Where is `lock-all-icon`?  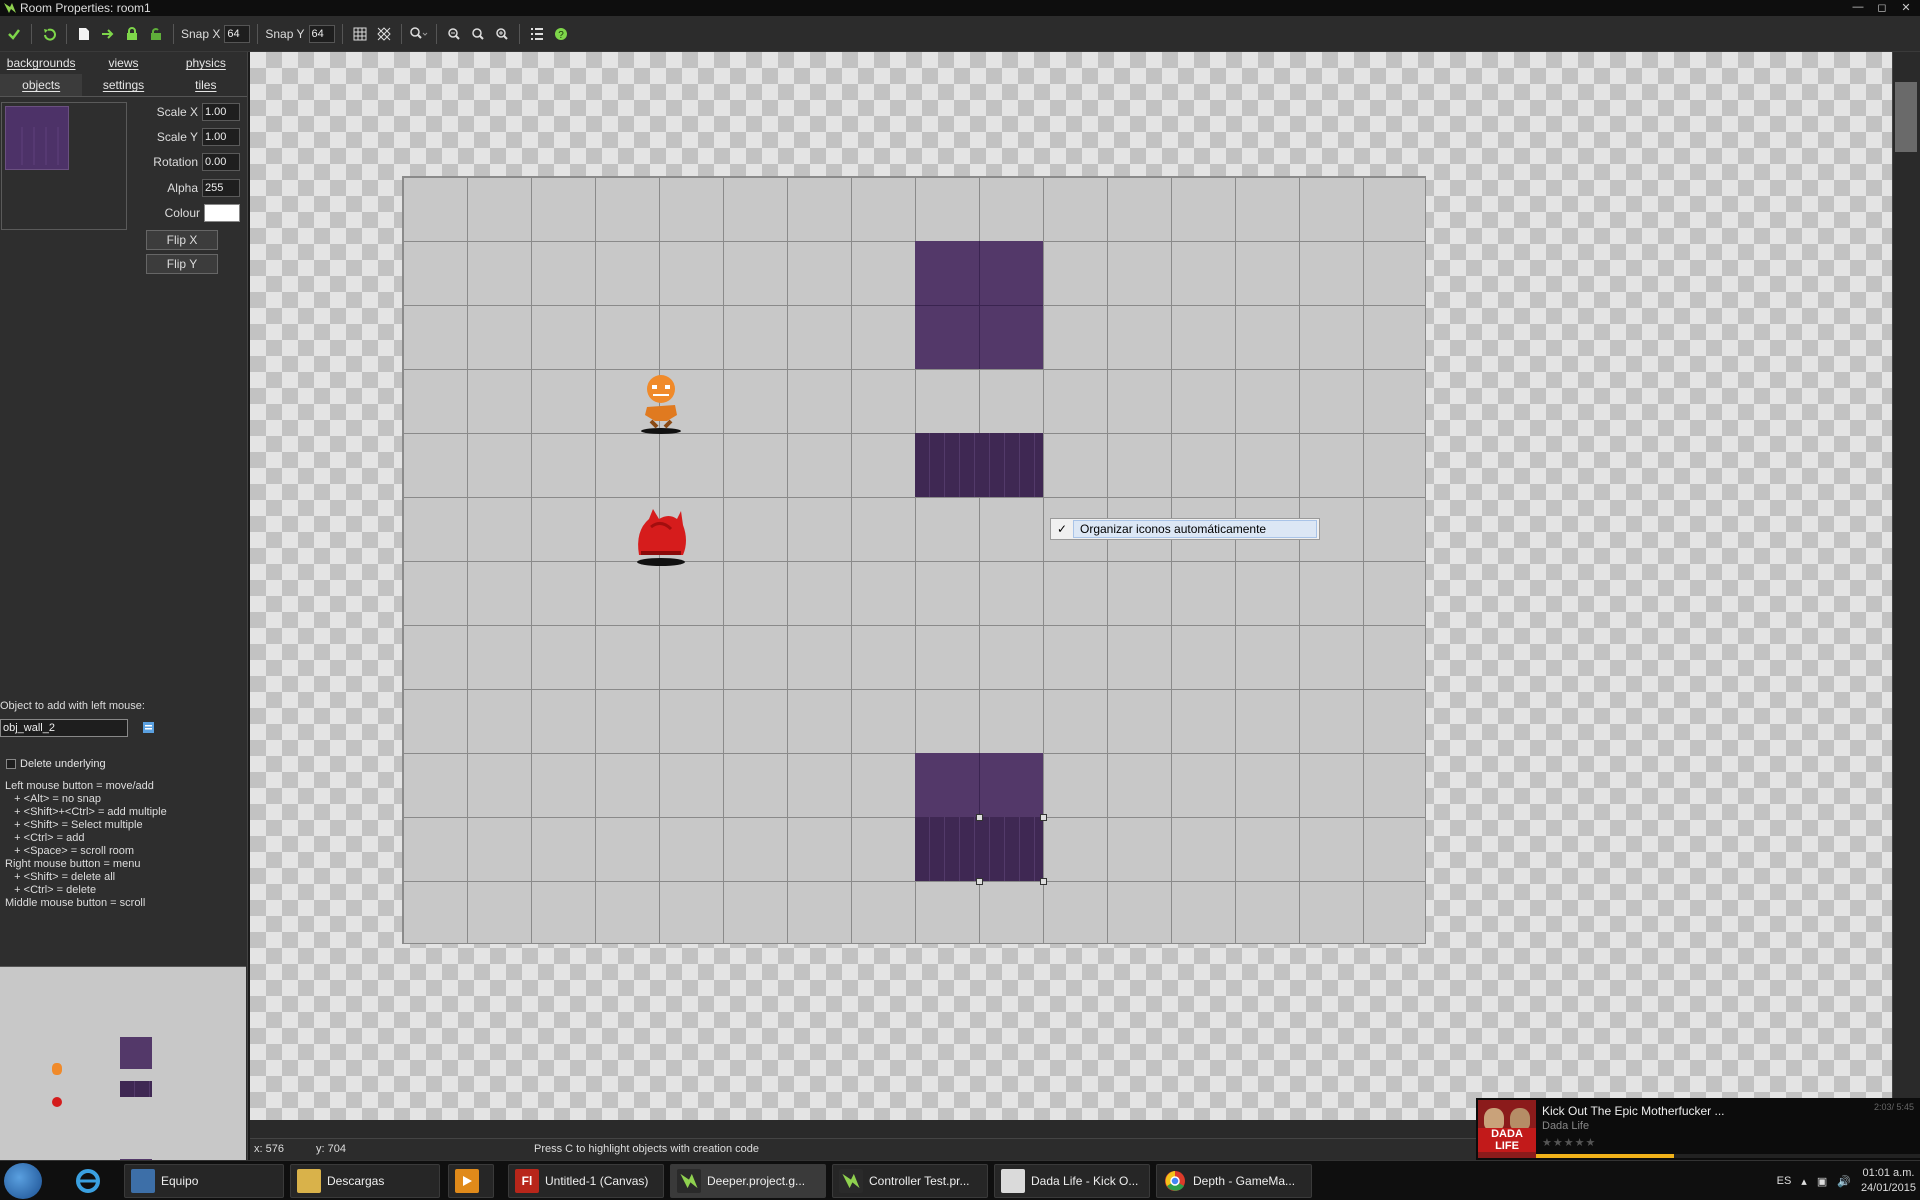
lock-all-icon is located at coordinates (132, 34).